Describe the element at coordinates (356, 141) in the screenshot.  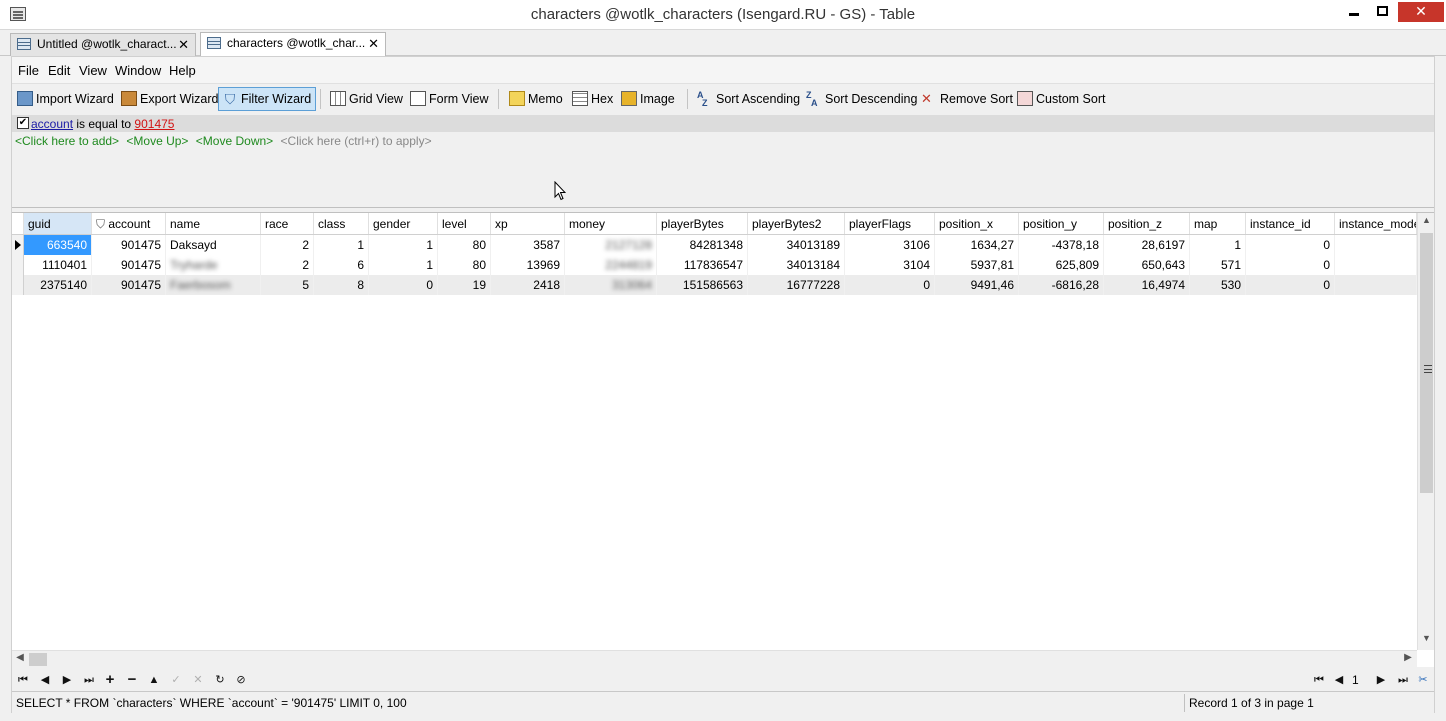
I see `filter-apply-link: <Click here (ctrl+r) to apply>` at that location.